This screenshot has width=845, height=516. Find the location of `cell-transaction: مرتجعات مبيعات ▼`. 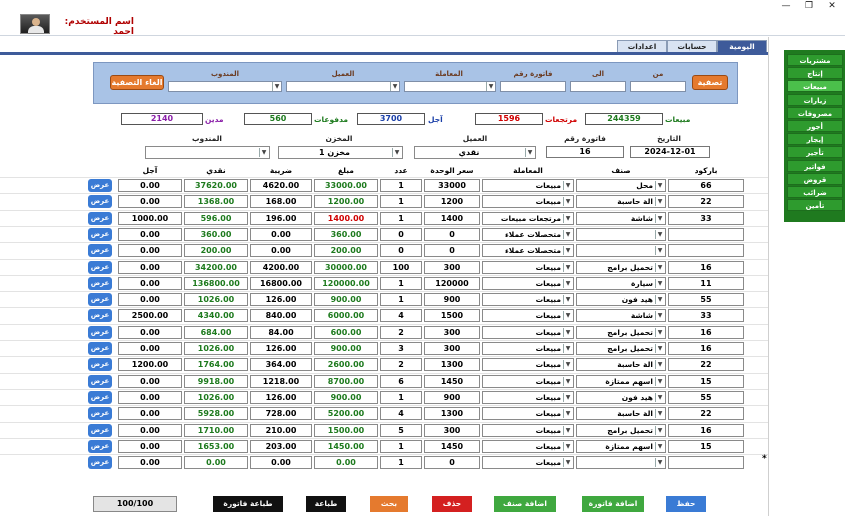

cell-transaction: مرتجعات مبيعات ▼ is located at coordinates (528, 218).